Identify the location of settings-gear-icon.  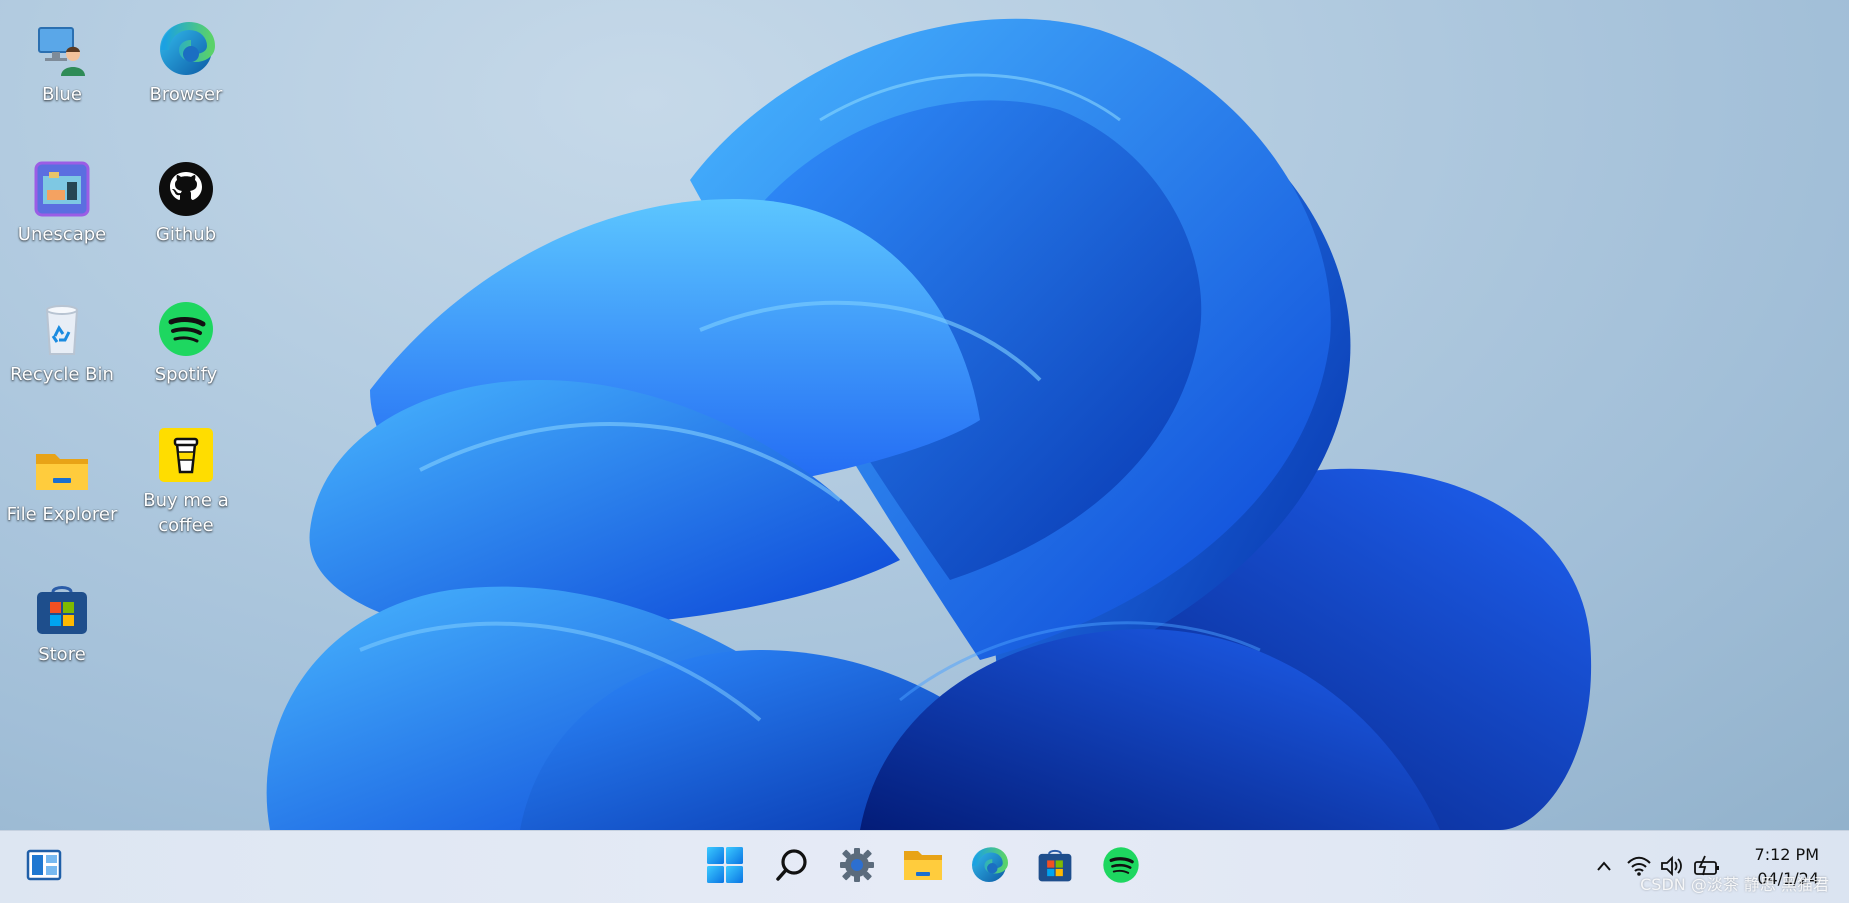
(857, 867).